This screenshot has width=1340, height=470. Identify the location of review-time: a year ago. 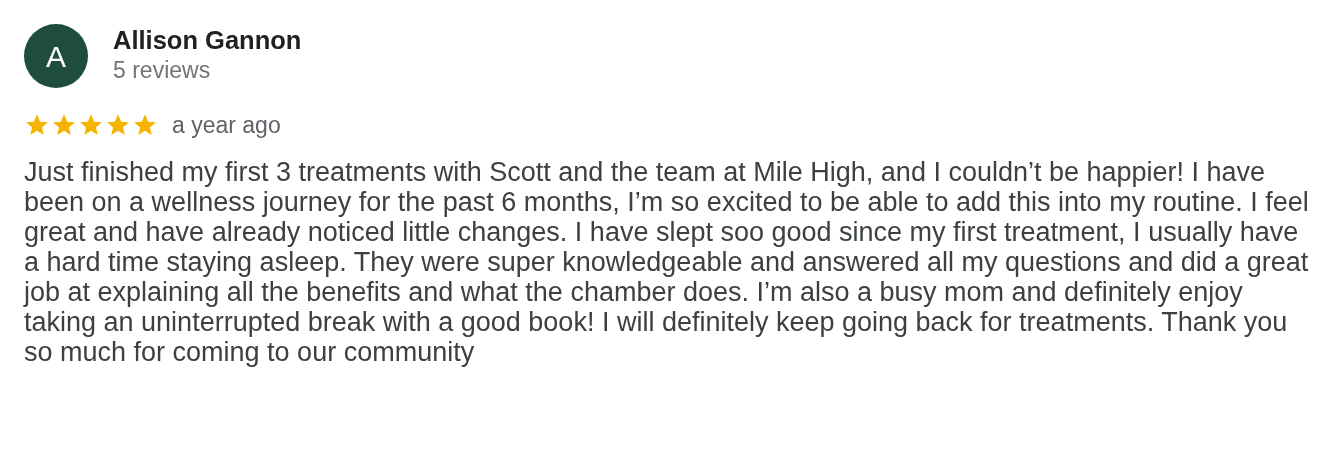
(226, 125).